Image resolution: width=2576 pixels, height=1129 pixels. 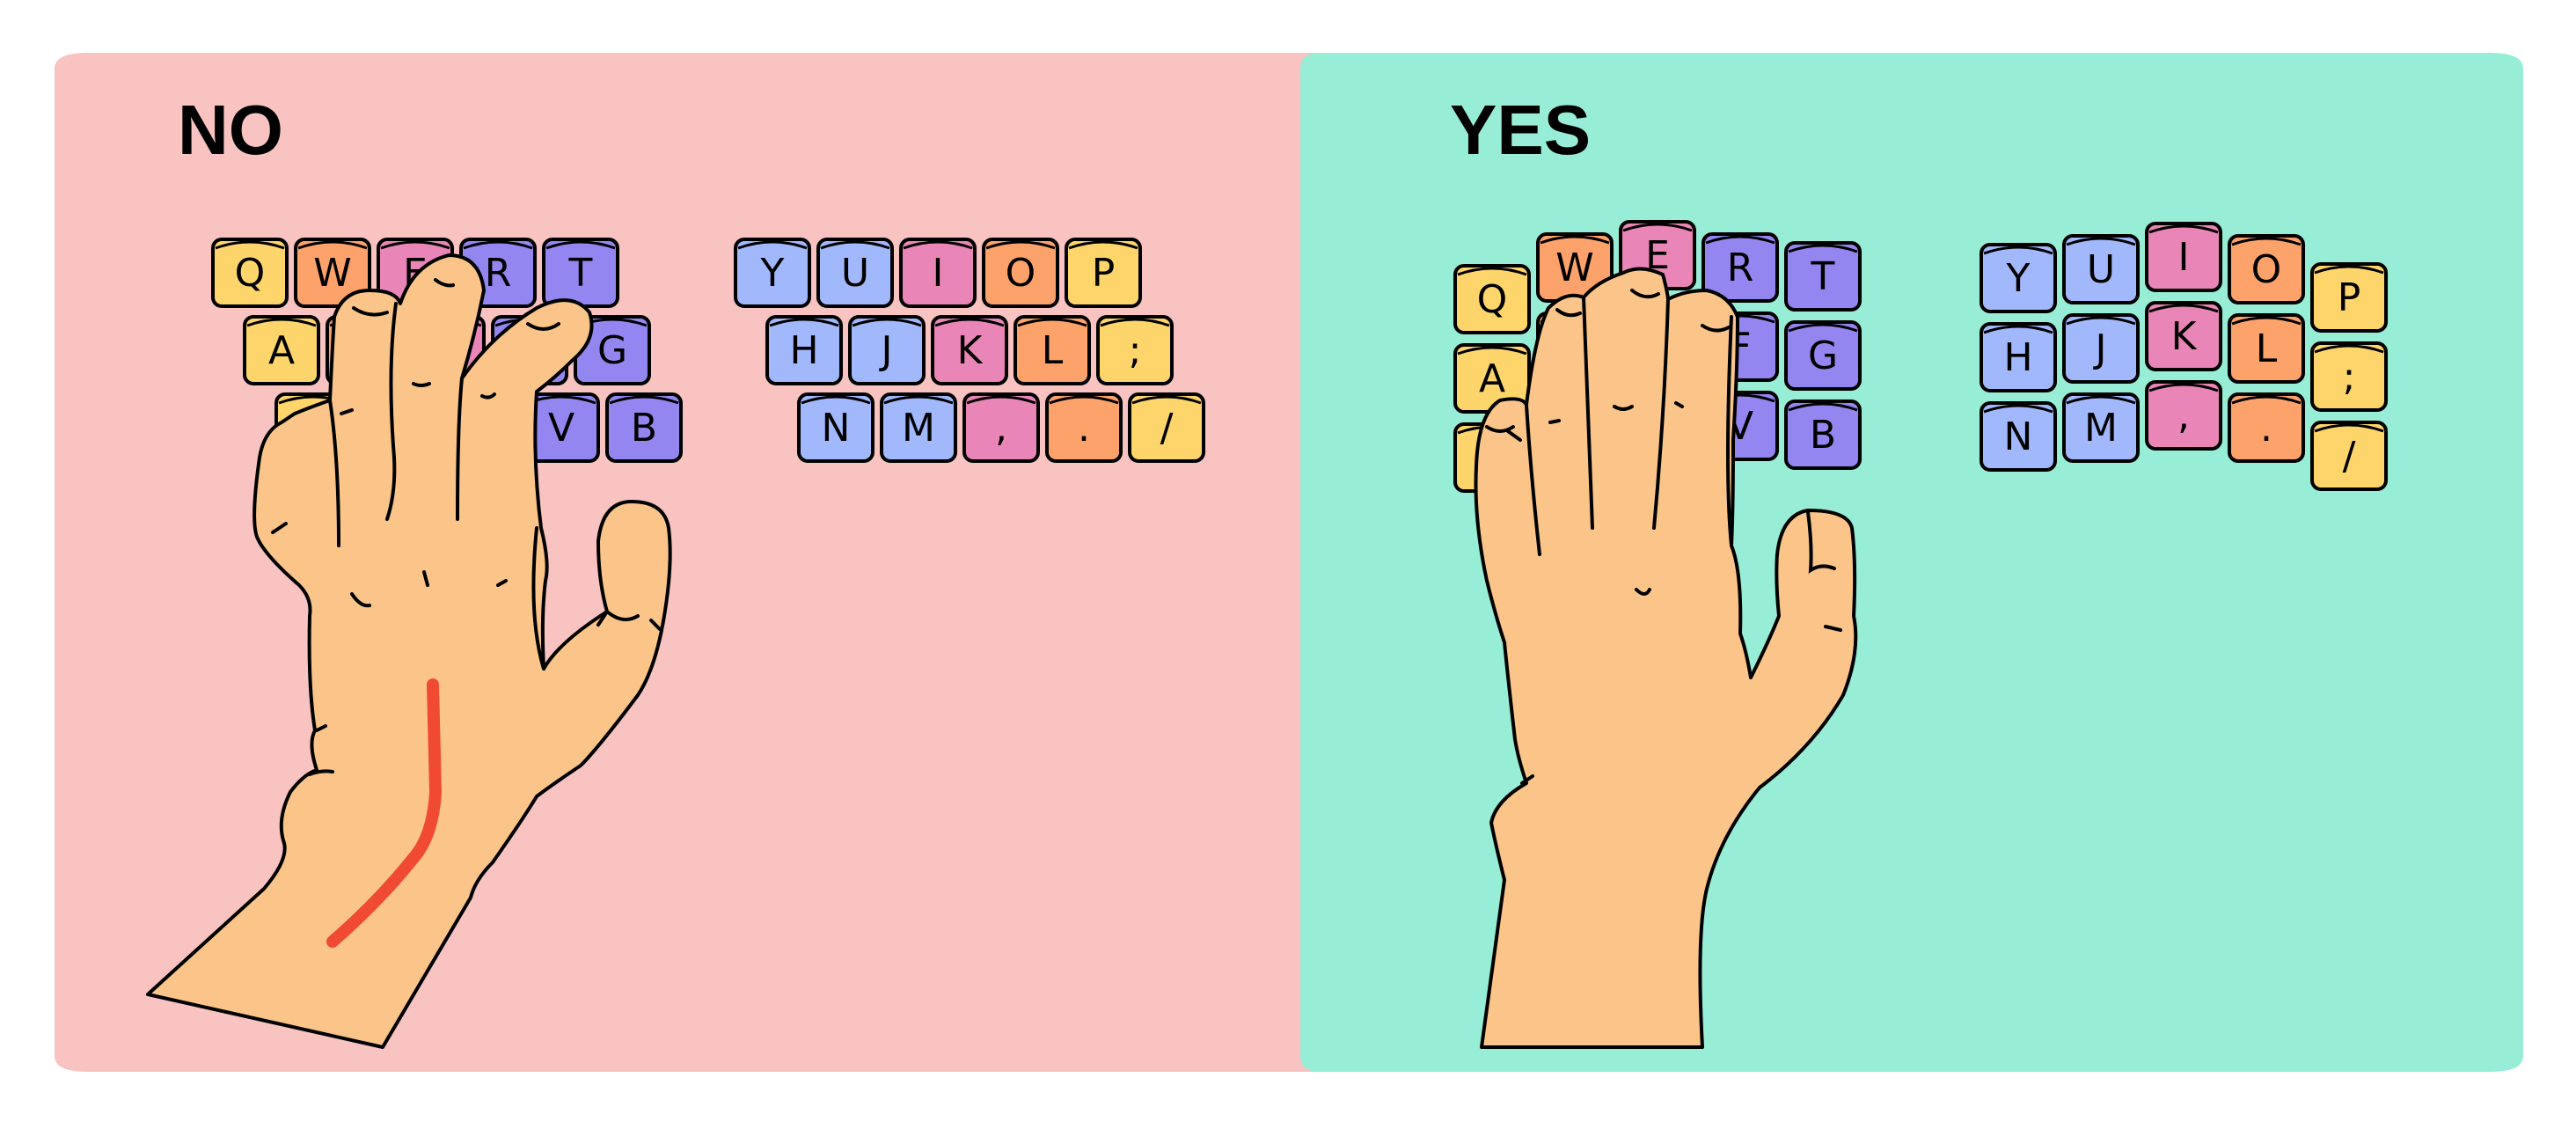 I want to click on key-G: G, so click(x=1823, y=355).